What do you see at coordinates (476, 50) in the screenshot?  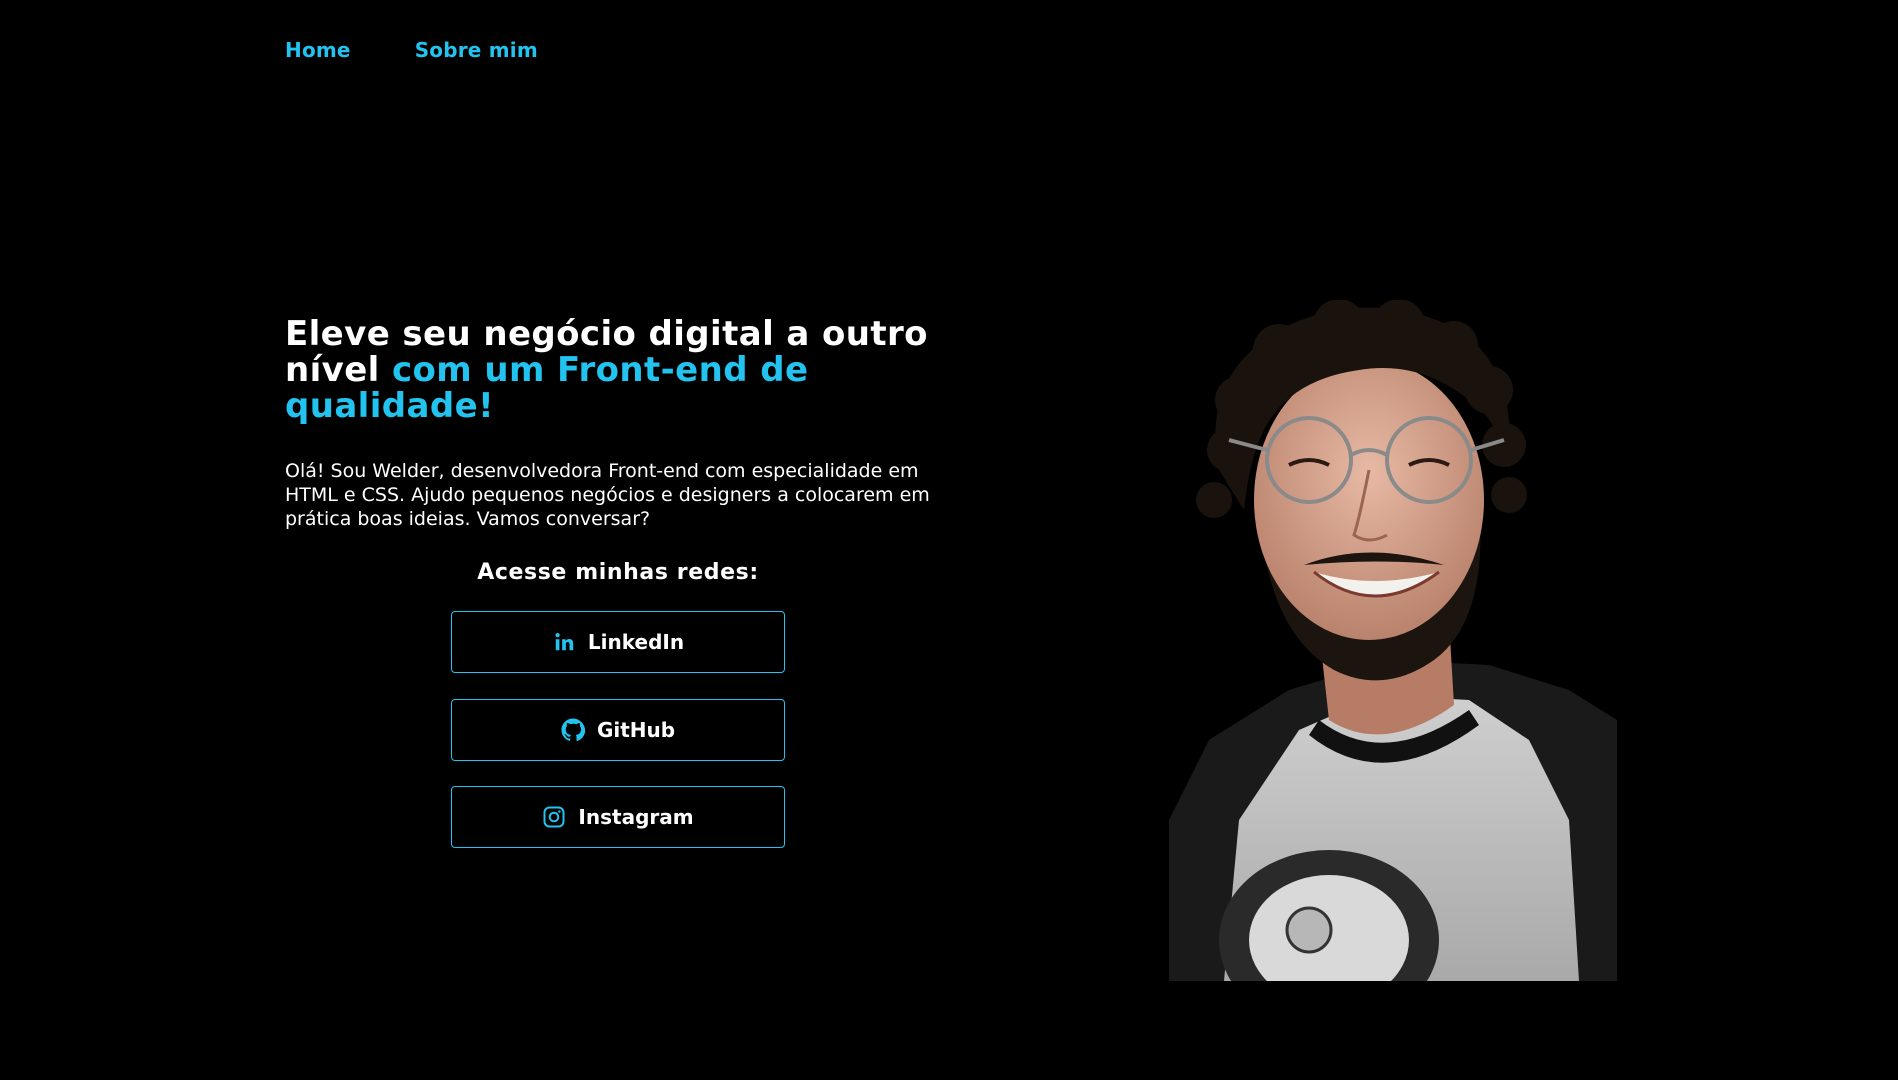 I see `nav-link-sobre-mim: Sobre mim` at bounding box center [476, 50].